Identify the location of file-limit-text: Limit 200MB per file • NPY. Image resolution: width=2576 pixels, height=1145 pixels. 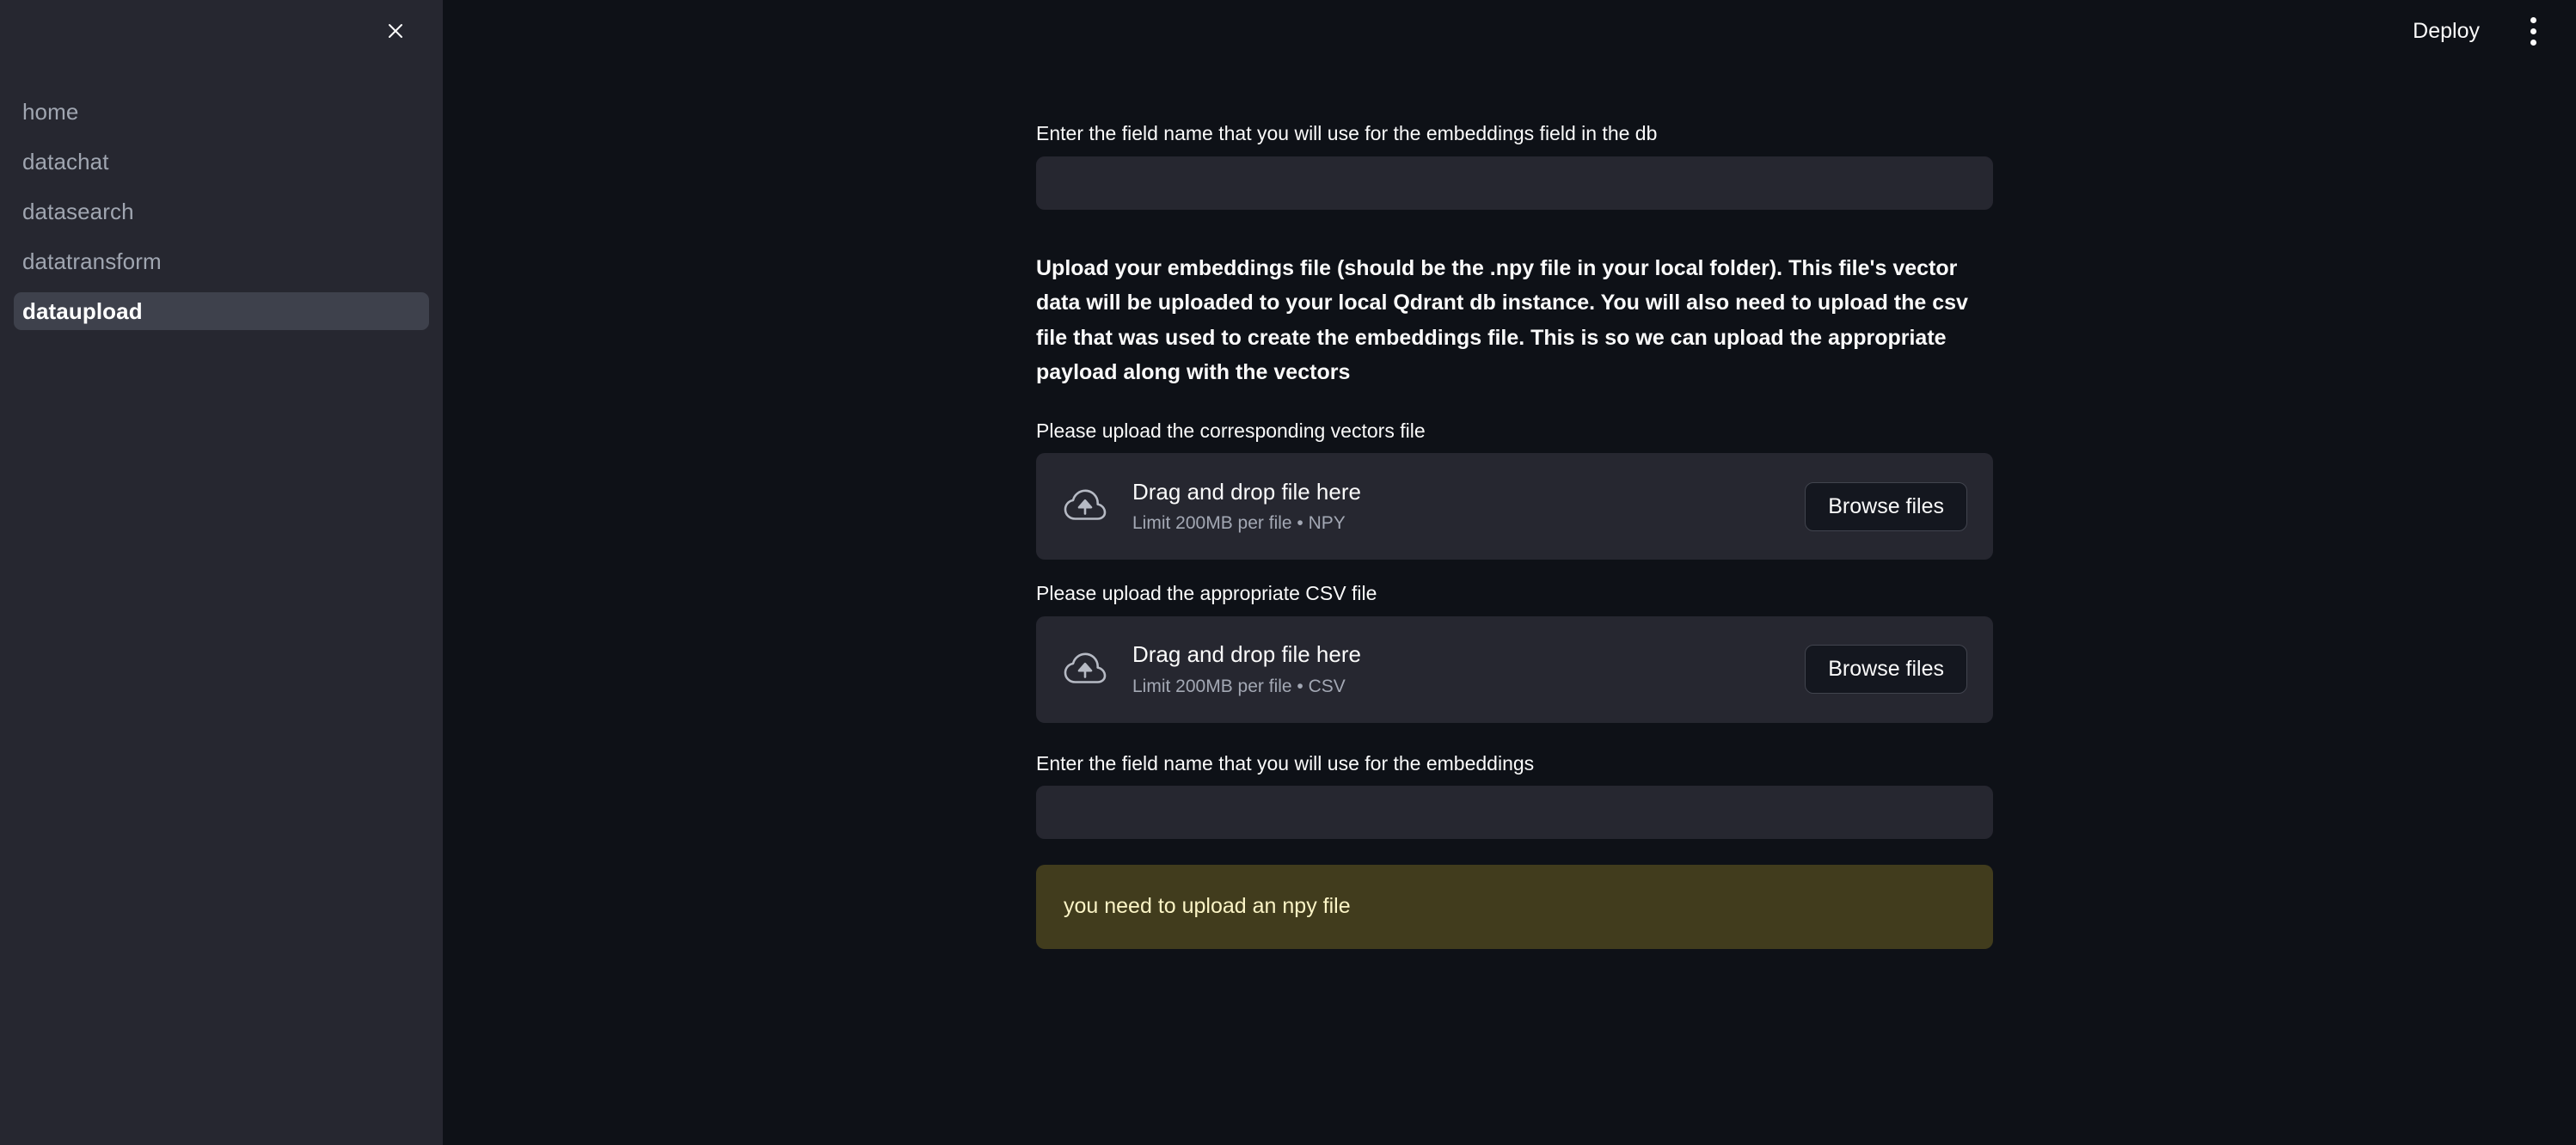
(1239, 523).